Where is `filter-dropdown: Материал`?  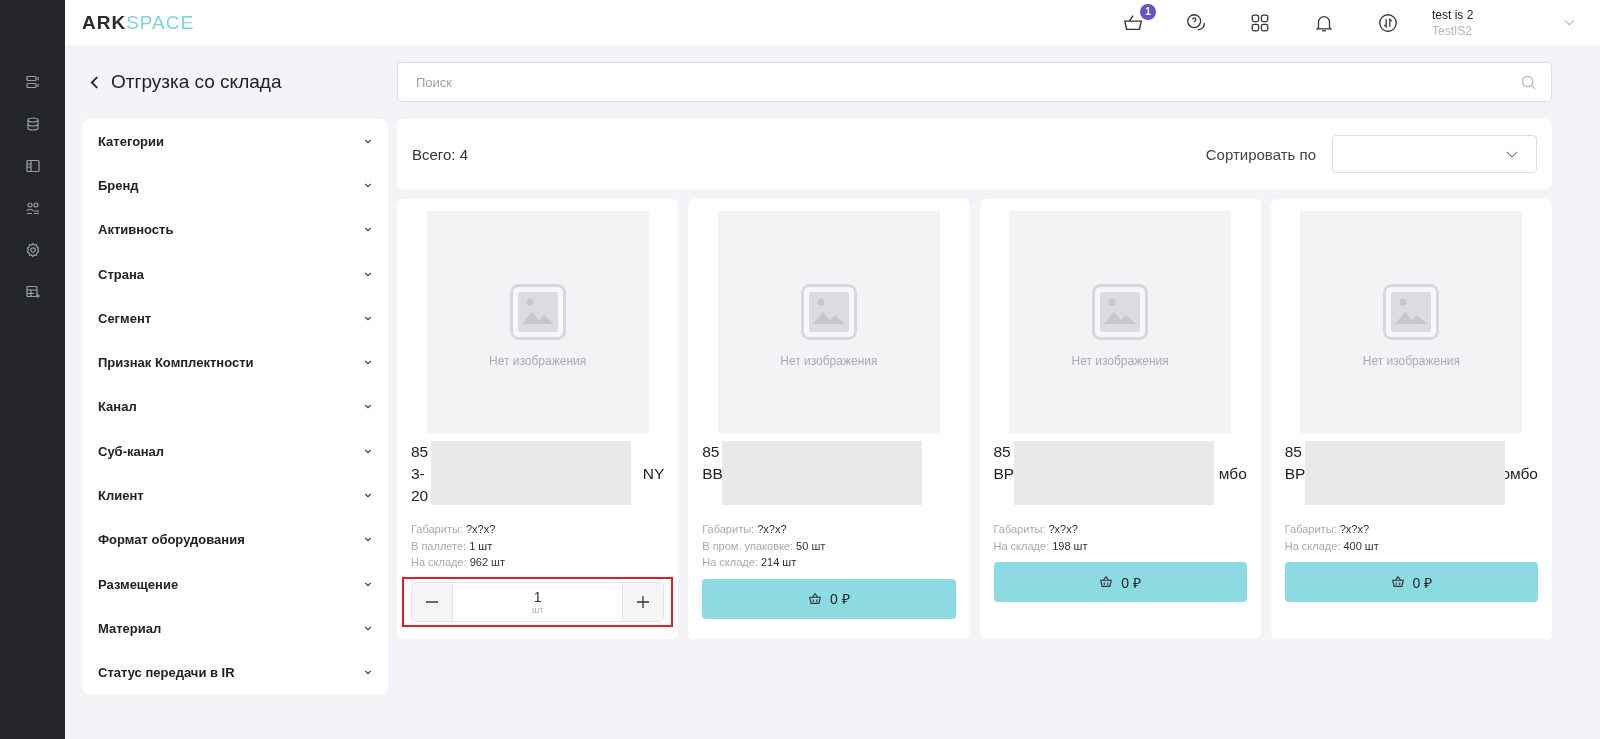 filter-dropdown: Материал is located at coordinates (235, 628).